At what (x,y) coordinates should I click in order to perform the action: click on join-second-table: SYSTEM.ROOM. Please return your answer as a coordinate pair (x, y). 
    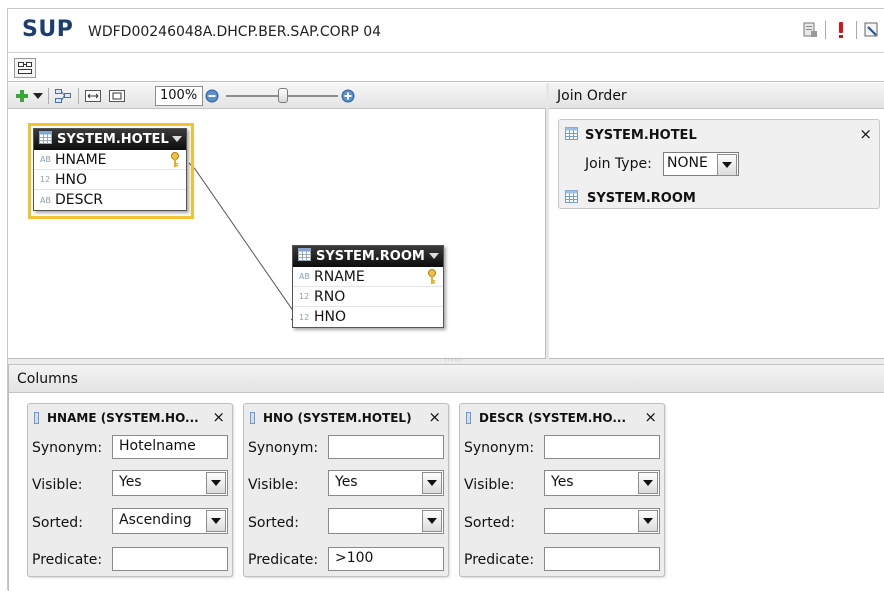
    Looking at the image, I should click on (630, 198).